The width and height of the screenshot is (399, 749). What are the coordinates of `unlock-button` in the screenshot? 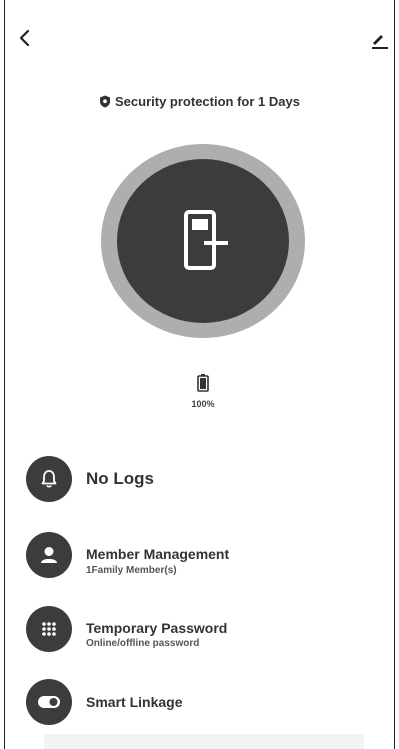 It's located at (203, 241).